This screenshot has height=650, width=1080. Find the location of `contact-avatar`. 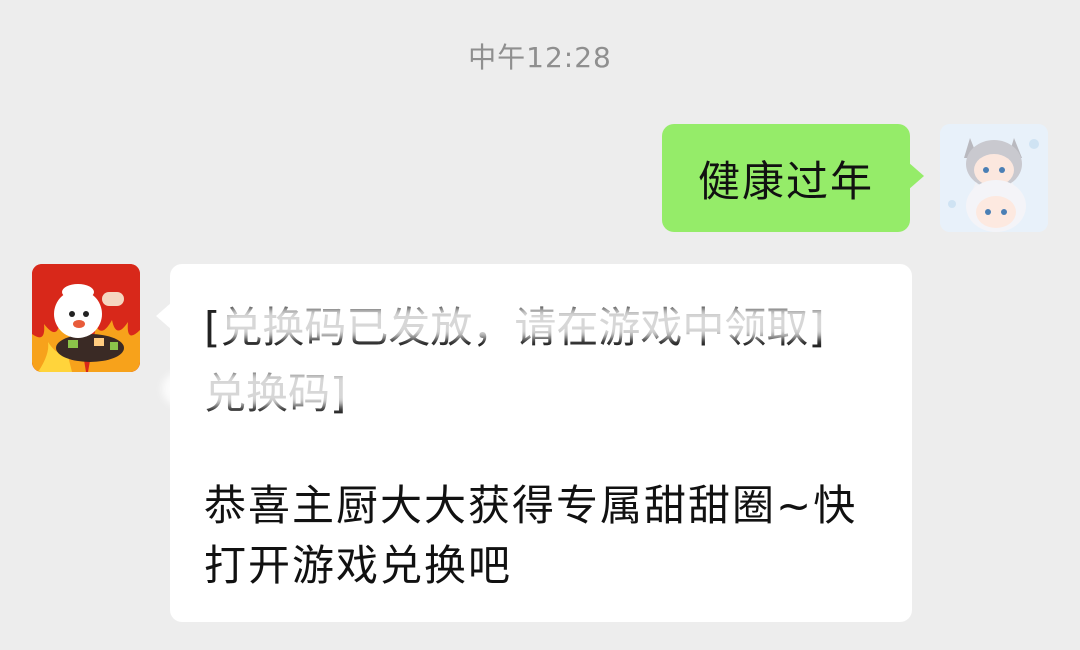

contact-avatar is located at coordinates (86, 318).